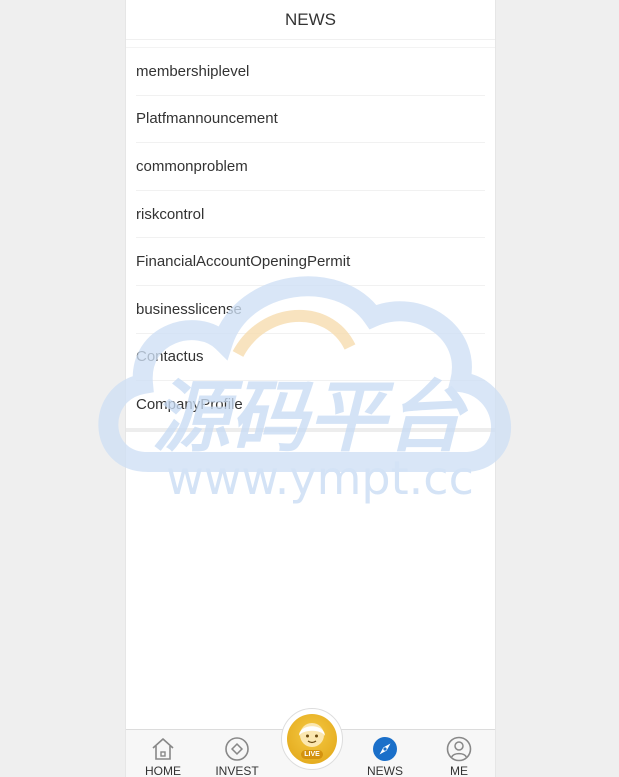  I want to click on news-item-platform-announcement: Platfmannouncement, so click(310, 120).